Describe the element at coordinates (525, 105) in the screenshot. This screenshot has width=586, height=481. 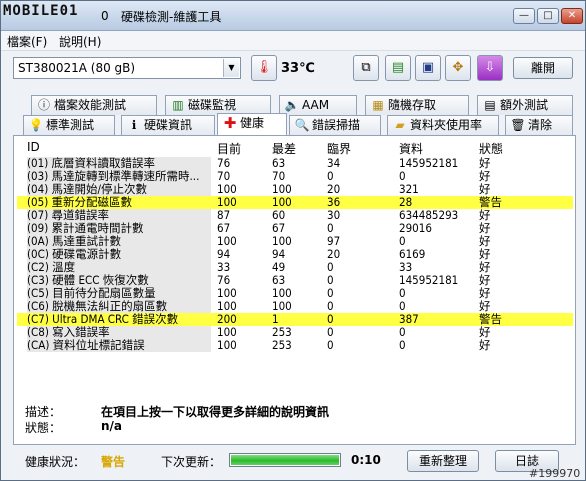
I see `tab-extra-tests: ▤ 額外測試` at that location.